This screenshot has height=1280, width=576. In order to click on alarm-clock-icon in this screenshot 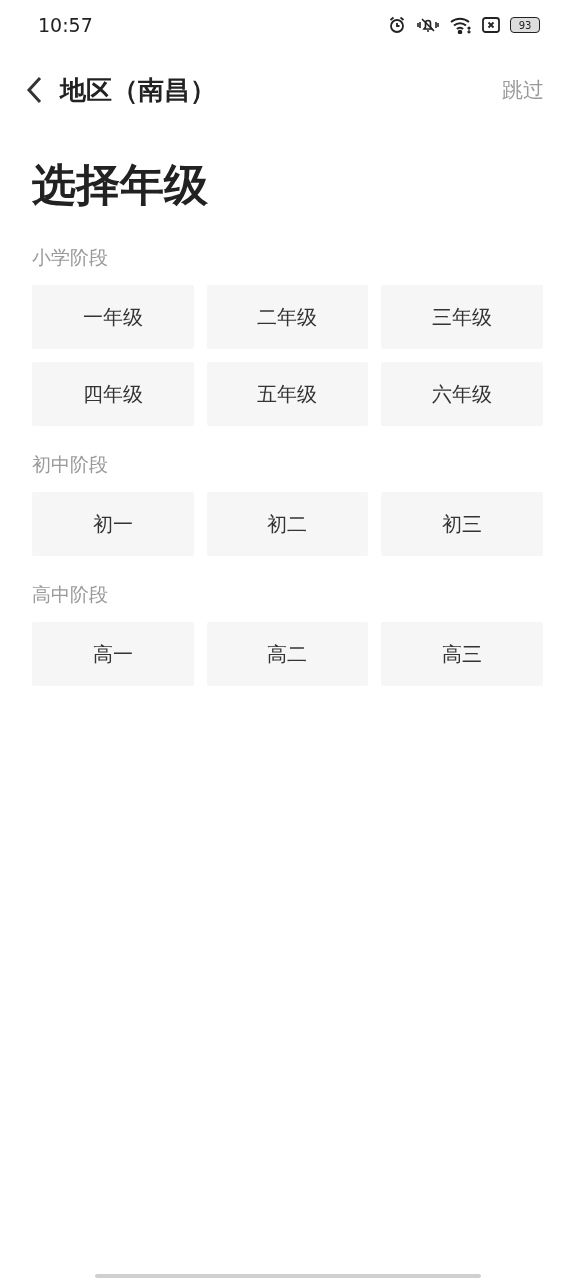, I will do `click(397, 25)`.